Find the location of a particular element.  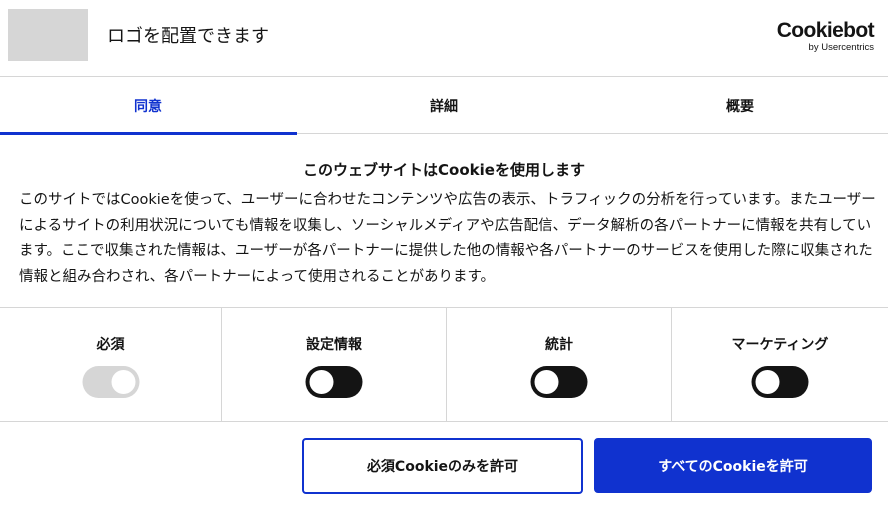

tab-details: 詳細 is located at coordinates (444, 105).